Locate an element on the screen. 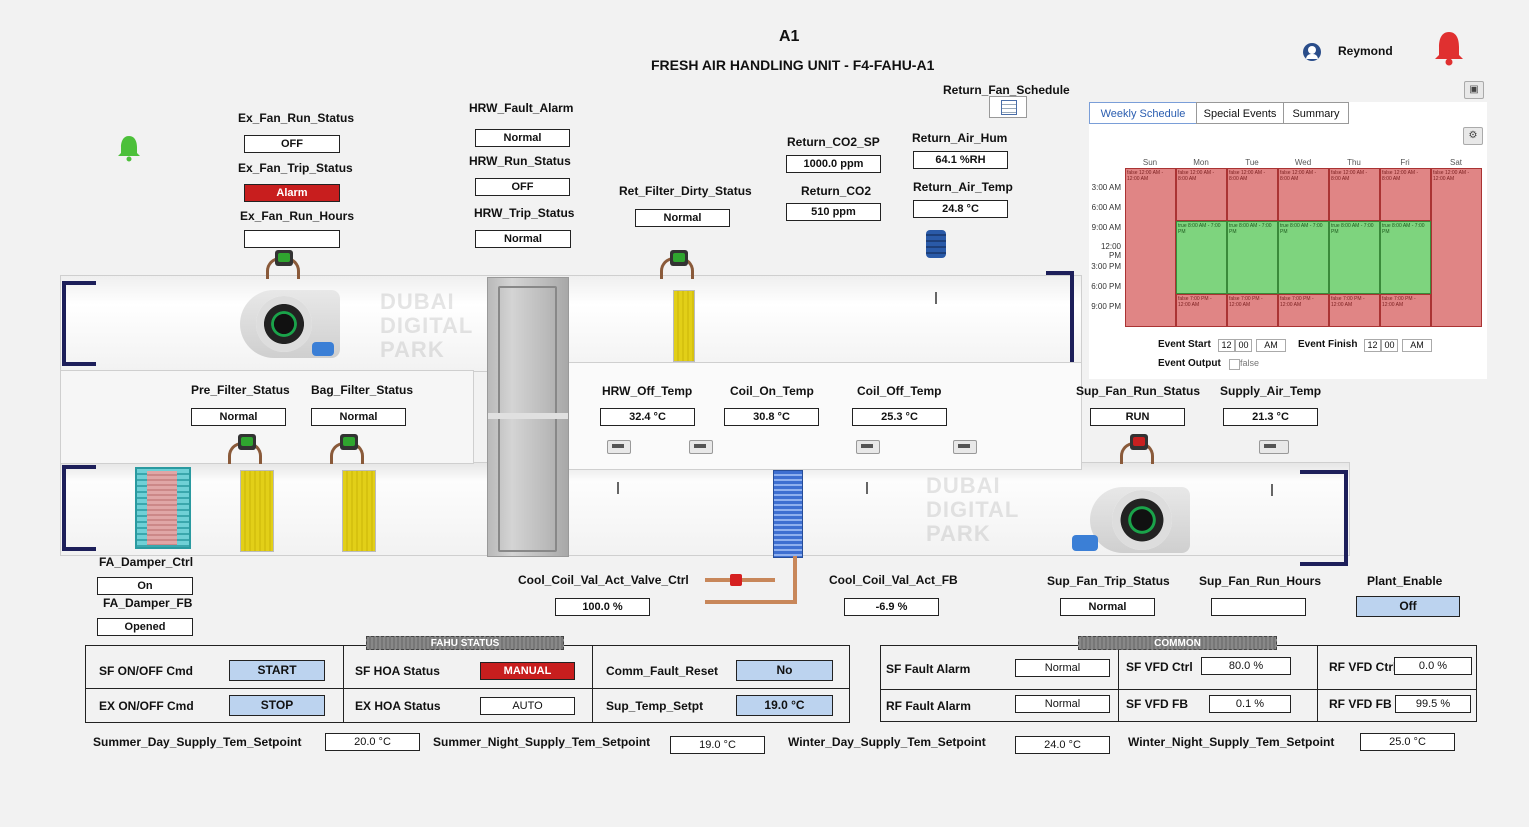 The image size is (1529, 827). supply-air-temp-label: Supply_Air_Temp is located at coordinates (1271, 391).